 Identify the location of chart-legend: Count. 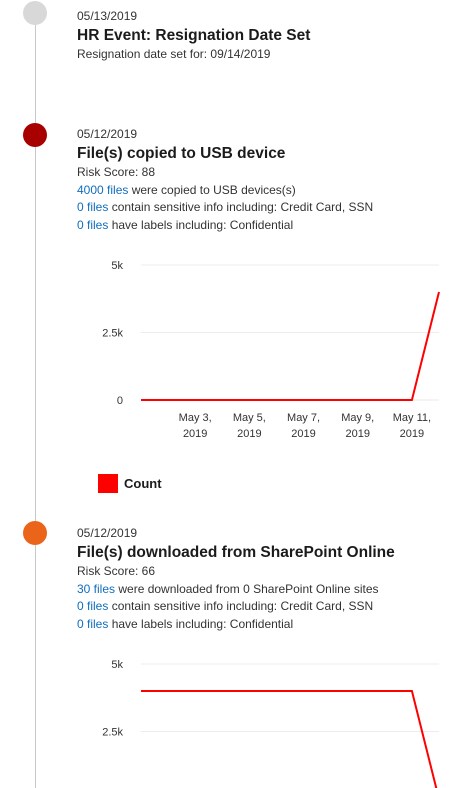
(130, 483).